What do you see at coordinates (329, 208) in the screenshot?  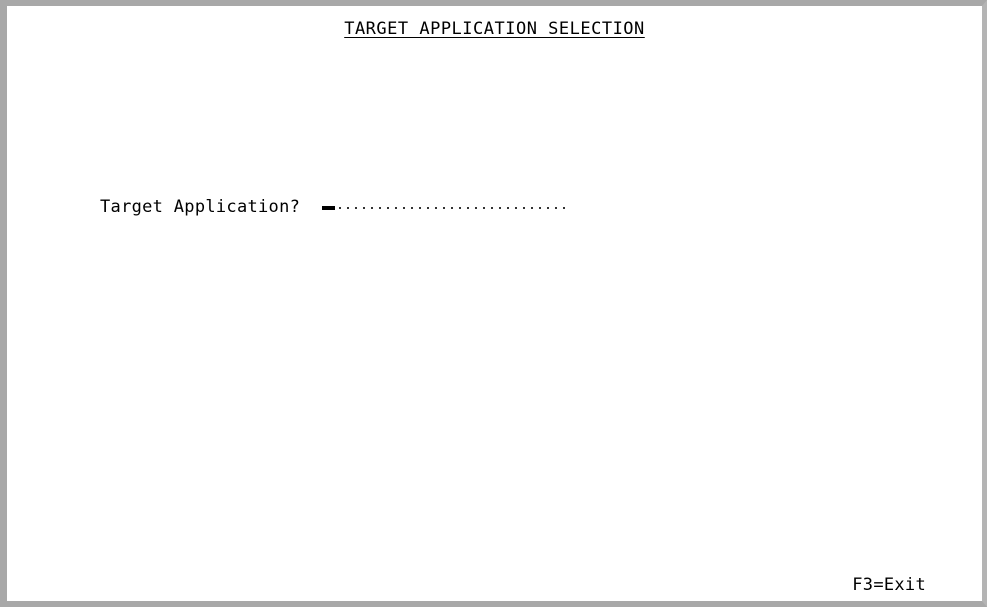 I see `text-cursor` at bounding box center [329, 208].